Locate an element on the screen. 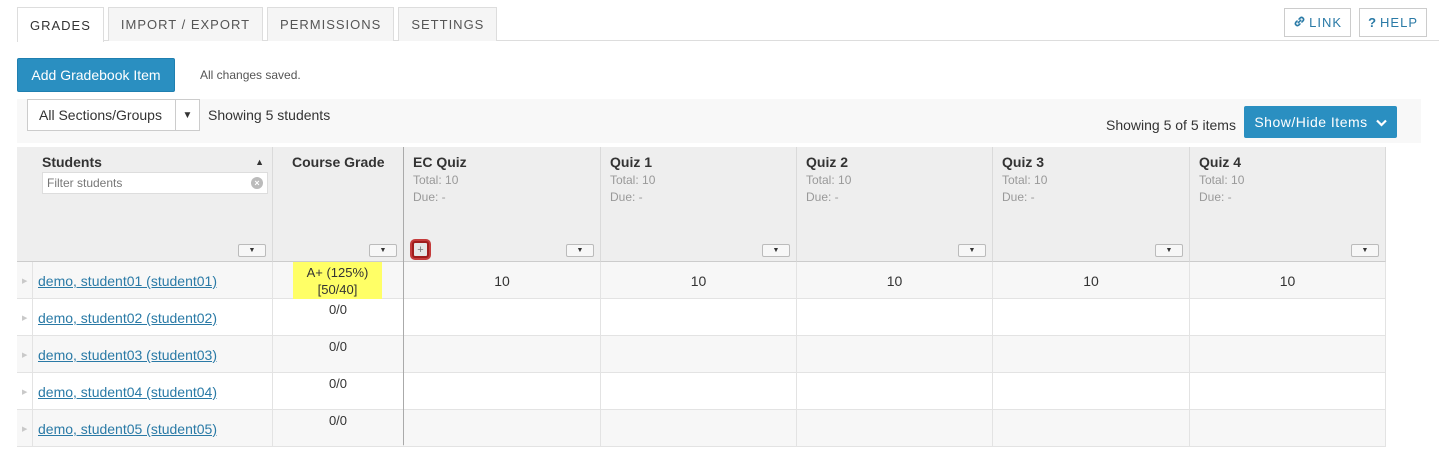  table-row: ▶ demo, student04 (student04) 0/0 is located at coordinates (701, 391).